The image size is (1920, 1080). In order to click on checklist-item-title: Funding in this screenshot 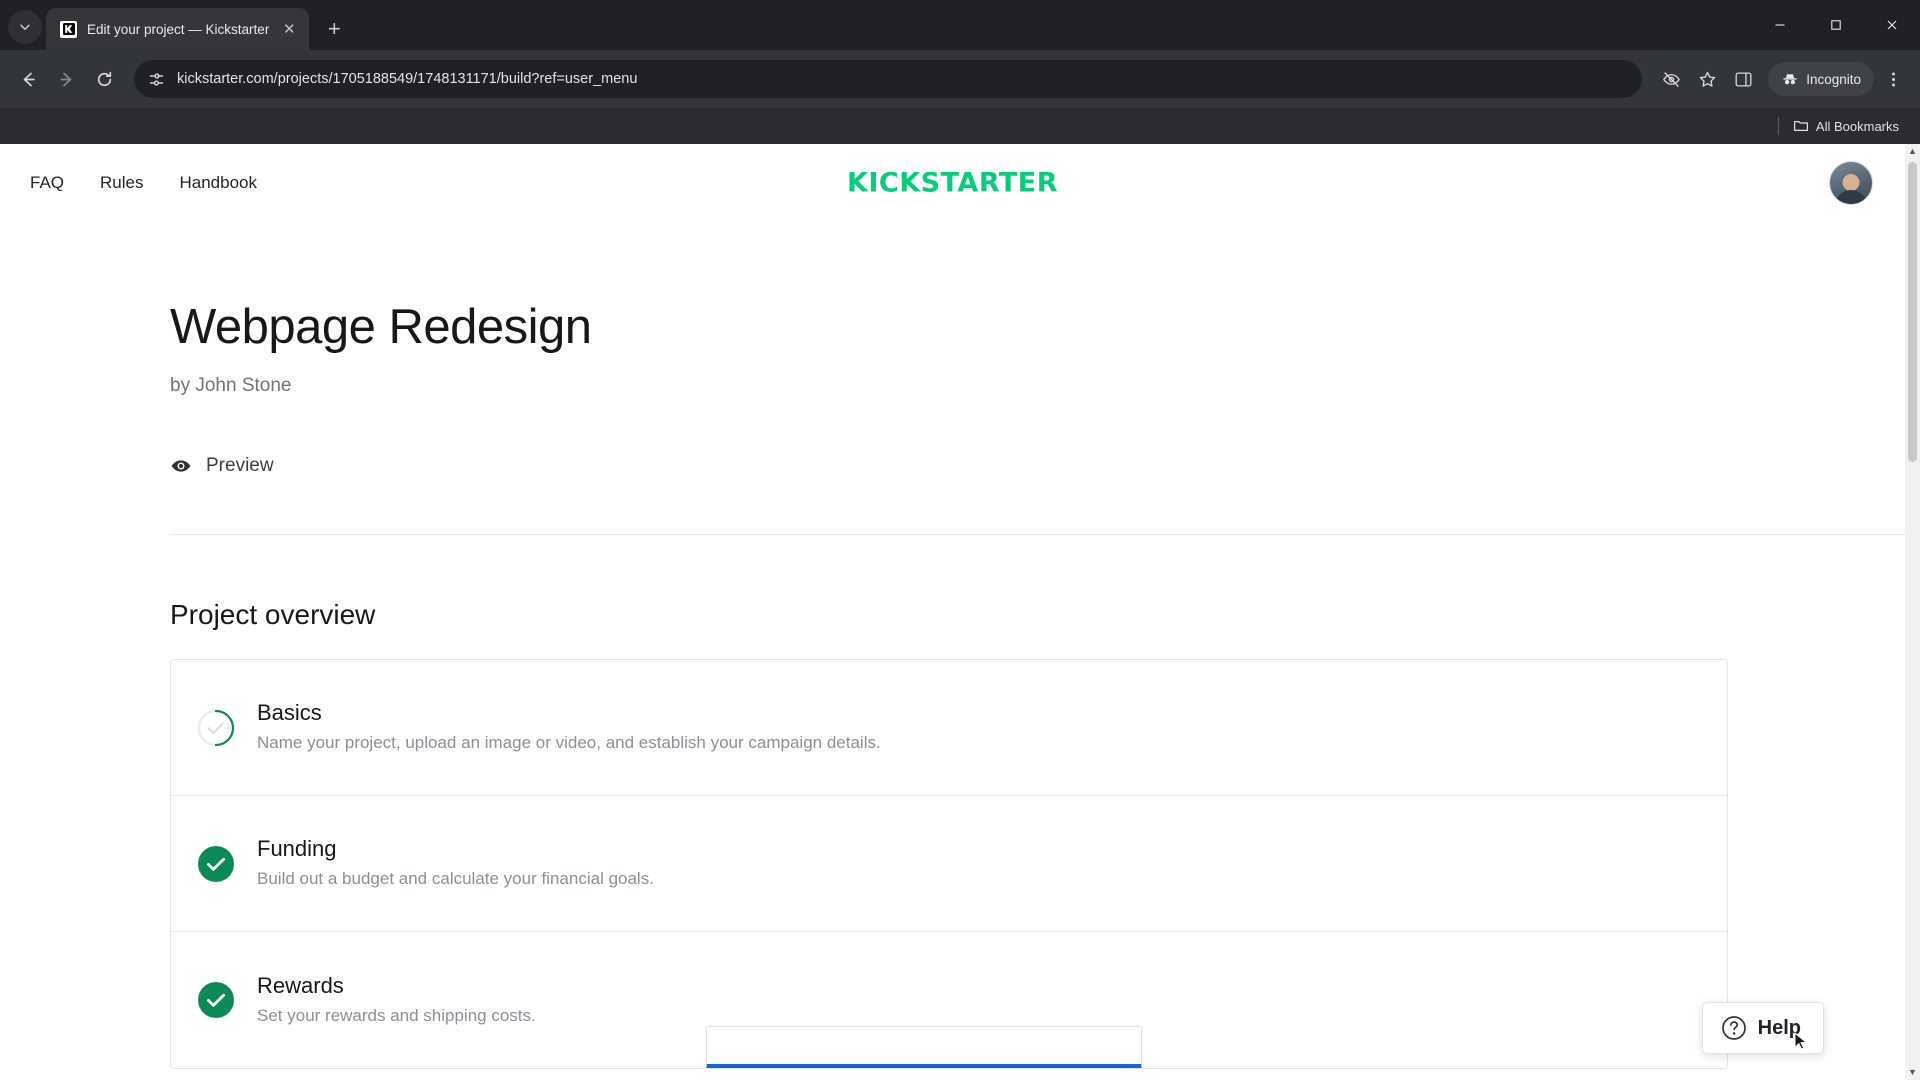, I will do `click(297, 849)`.